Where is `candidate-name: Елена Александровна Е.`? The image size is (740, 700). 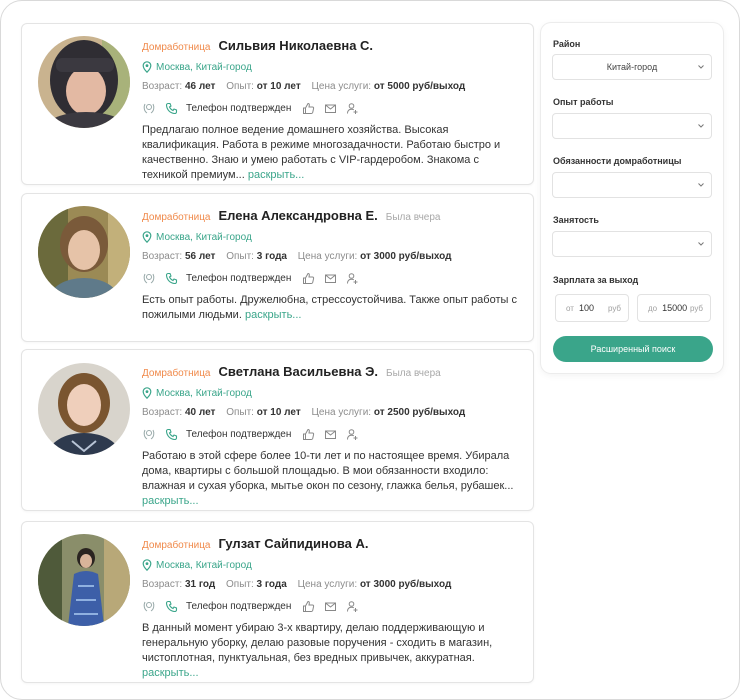
candidate-name: Елена Александровна Е. is located at coordinates (298, 215).